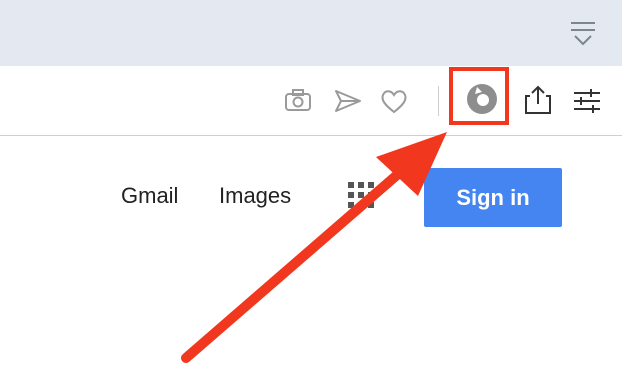  I want to click on toolbar-divider, so click(438, 101).